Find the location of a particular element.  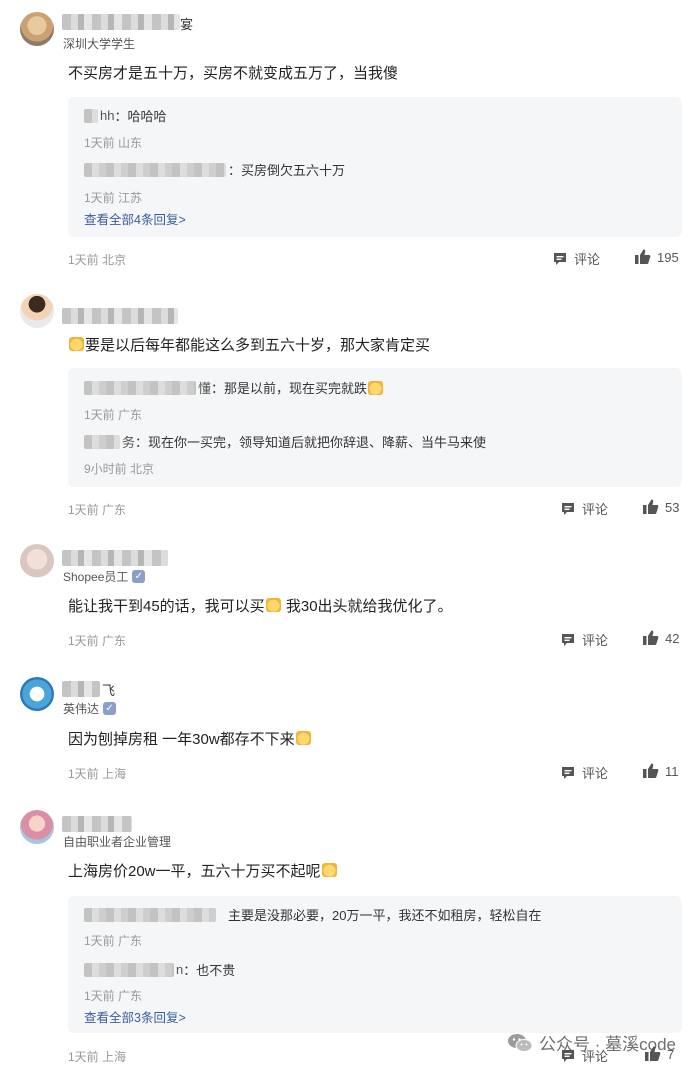

reply-location: 北京 is located at coordinates (142, 469).